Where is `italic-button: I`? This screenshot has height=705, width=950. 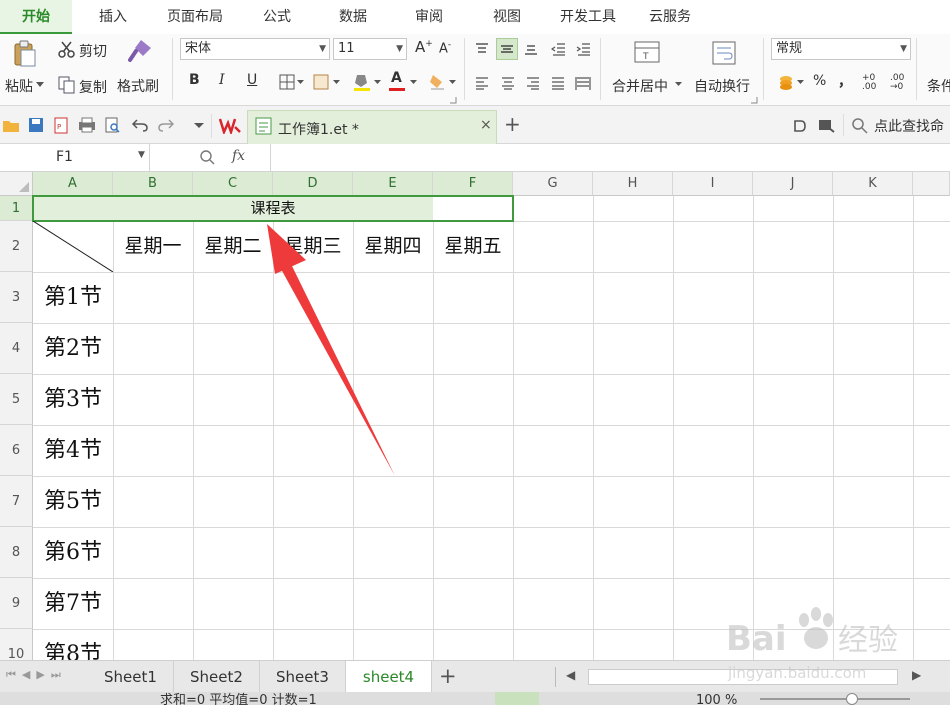 italic-button: I is located at coordinates (222, 80).